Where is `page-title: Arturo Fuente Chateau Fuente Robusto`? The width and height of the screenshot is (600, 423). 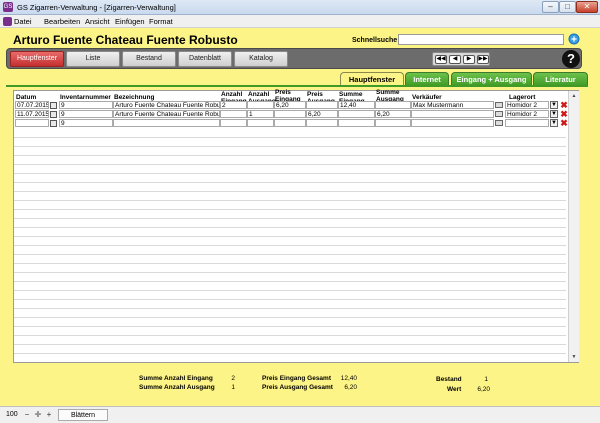
page-title: Arturo Fuente Chateau Fuente Robusto is located at coordinates (125, 40).